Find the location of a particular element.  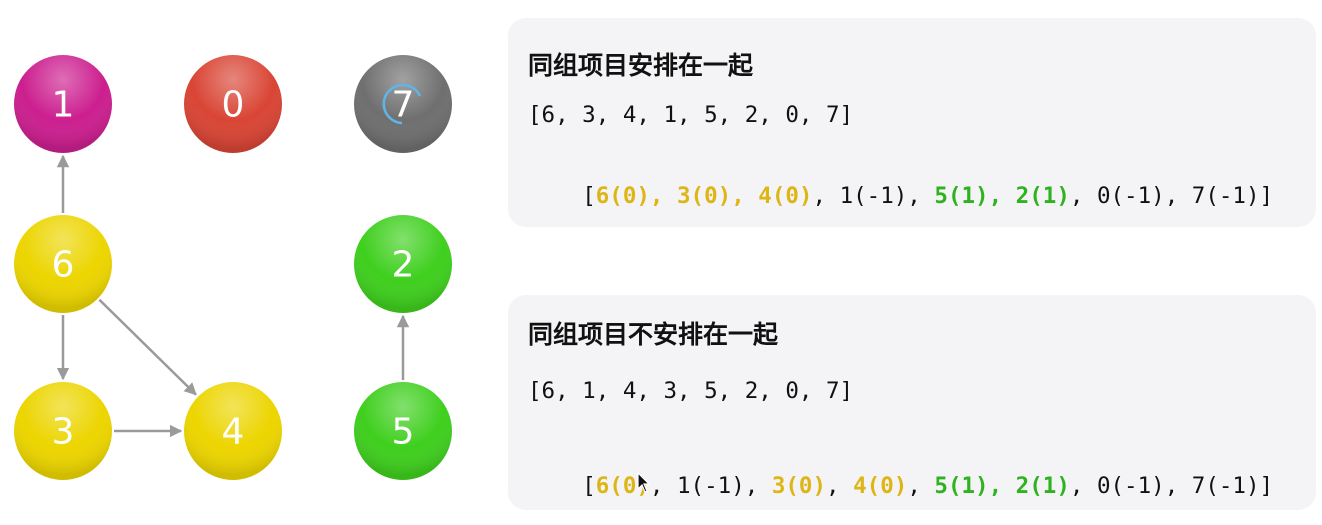

group-0-segment: 4(0) is located at coordinates (880, 486).